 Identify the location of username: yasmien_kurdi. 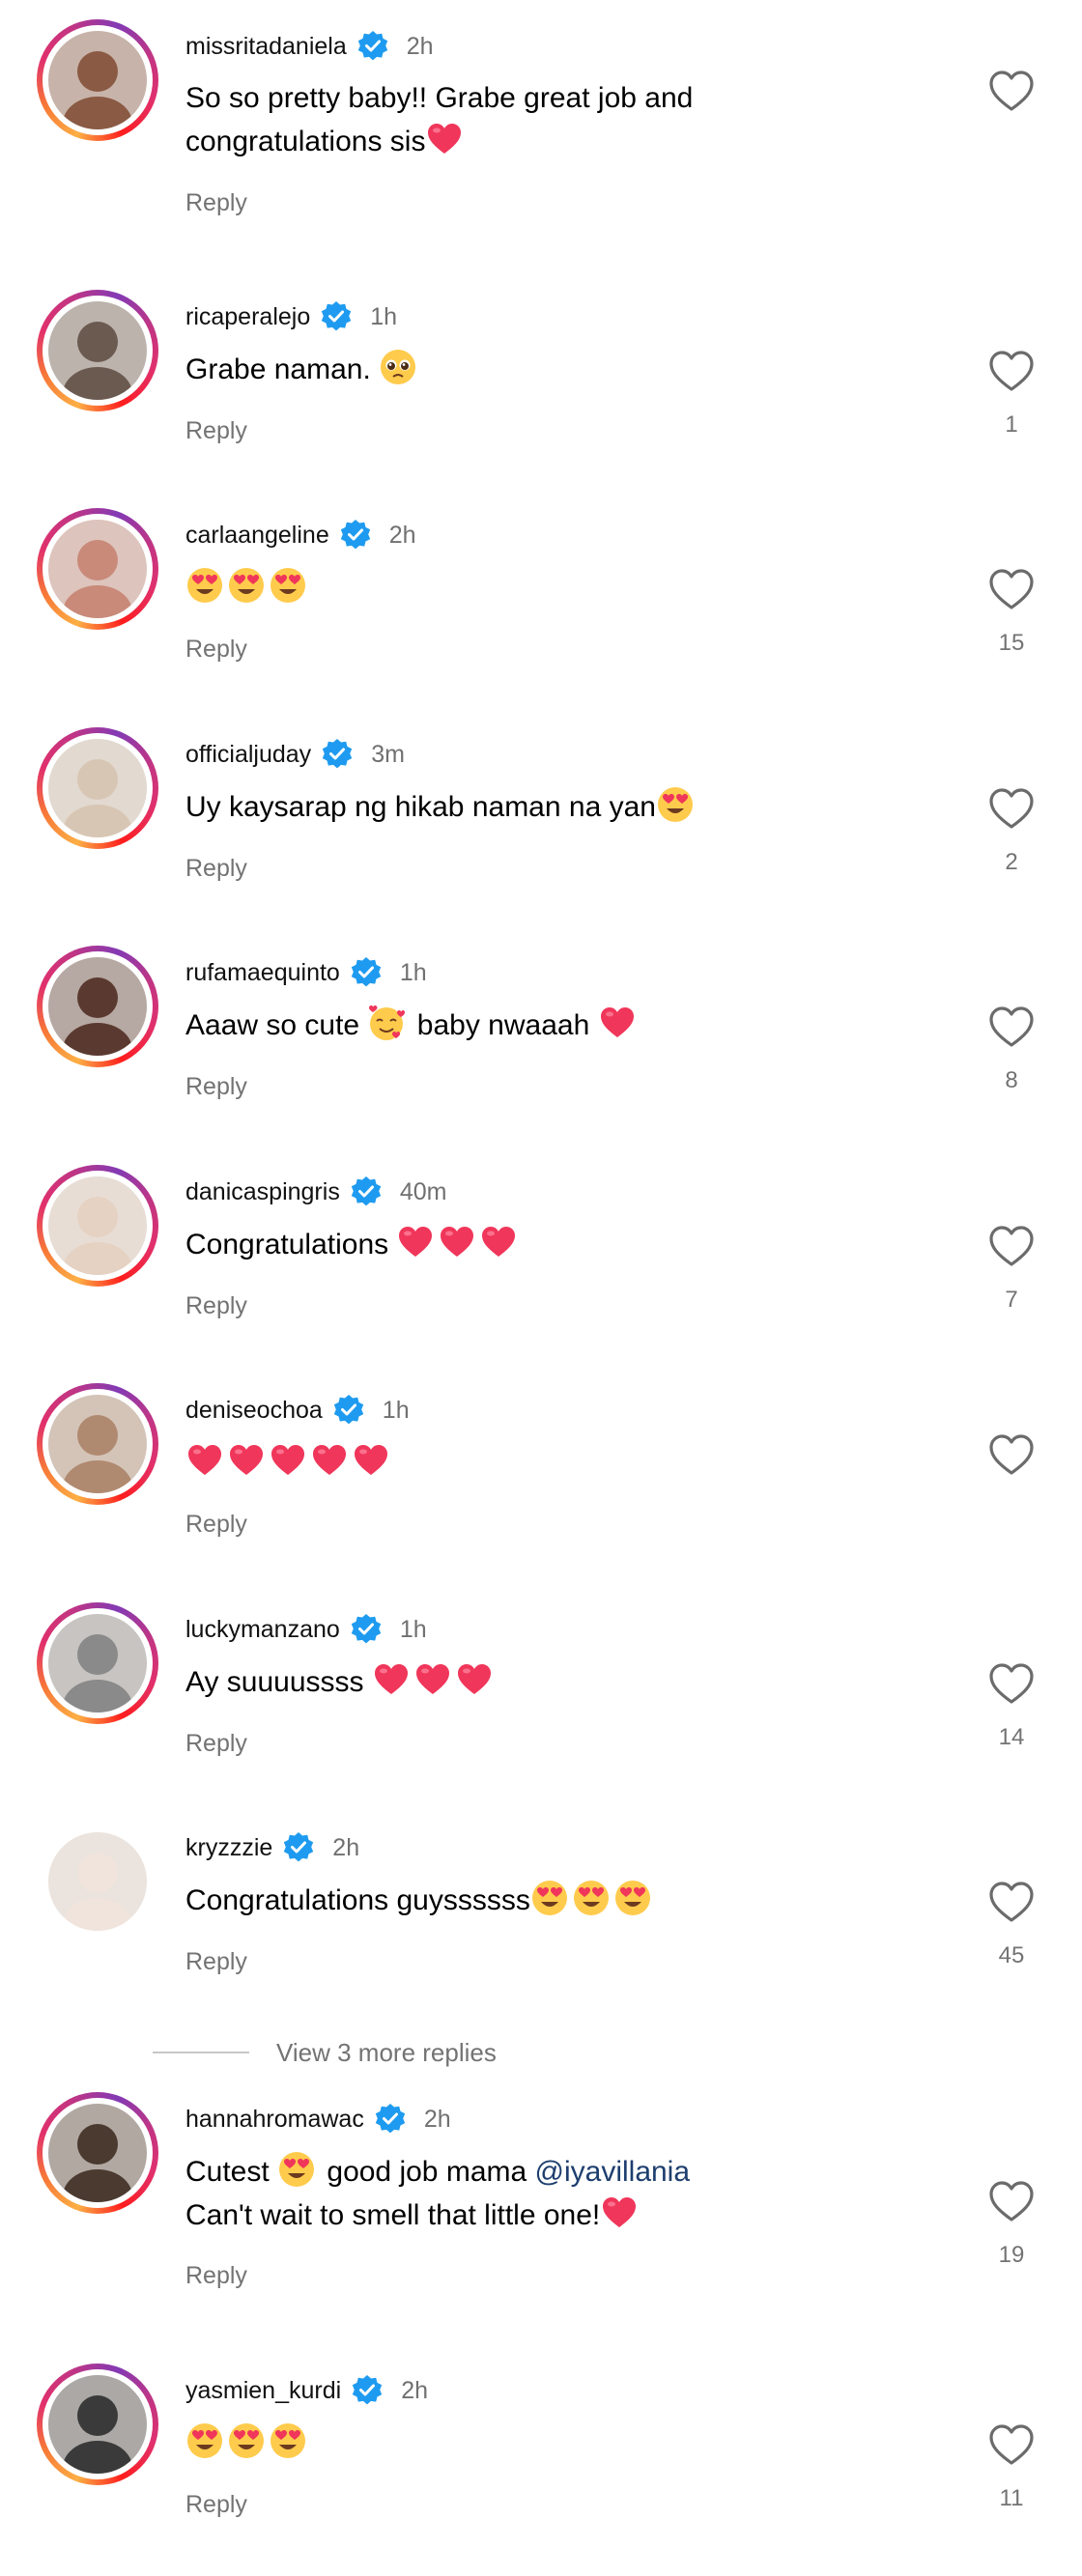
(263, 2391).